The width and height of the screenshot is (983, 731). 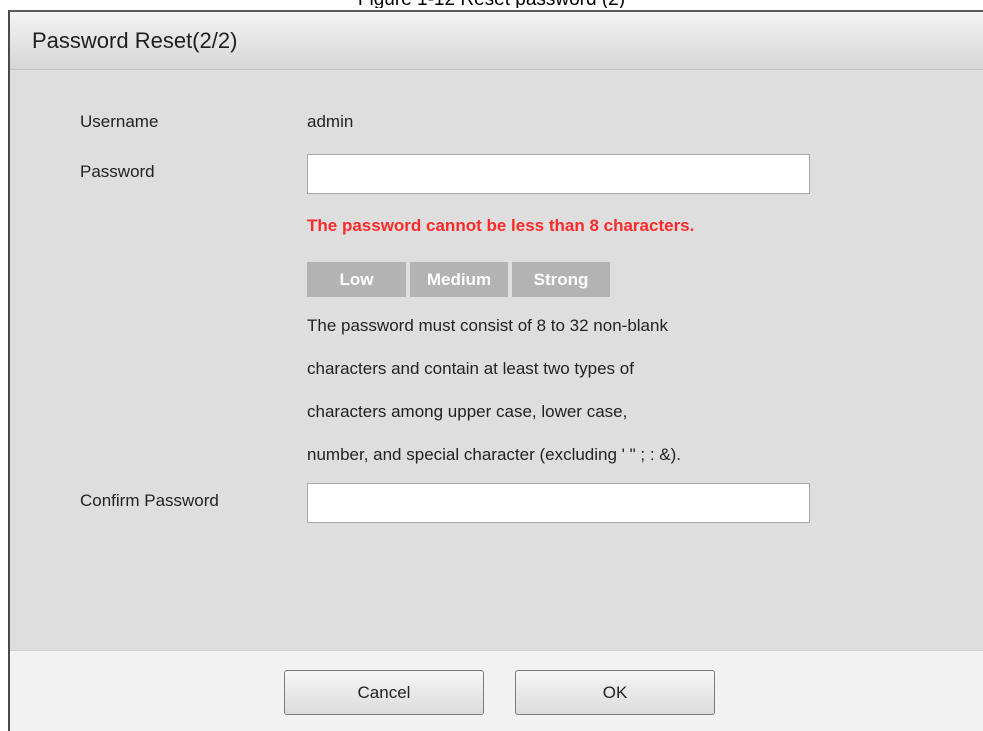 I want to click on dialog-footer: Cancel OK, so click(x=496, y=690).